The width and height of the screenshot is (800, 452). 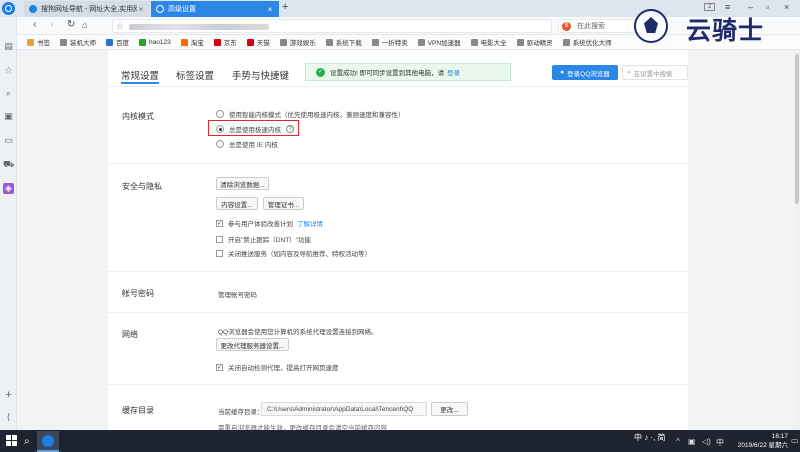 What do you see at coordinates (247, 144) in the screenshot?
I see `kernel-option-ie: 总是使用 IE 内核` at bounding box center [247, 144].